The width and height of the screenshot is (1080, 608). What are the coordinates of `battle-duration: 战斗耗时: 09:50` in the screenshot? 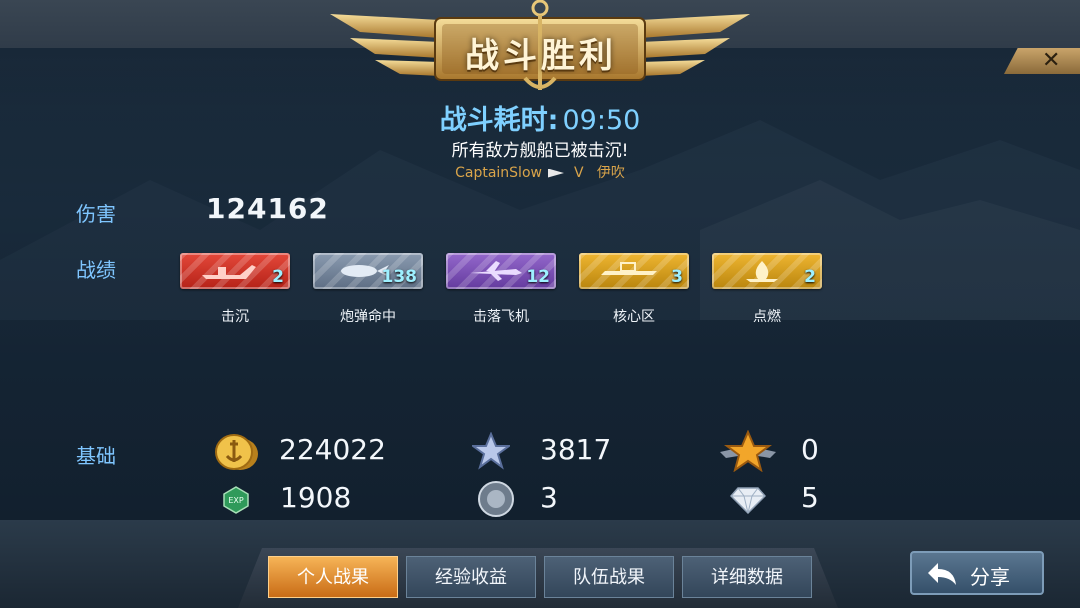 It's located at (540, 117).